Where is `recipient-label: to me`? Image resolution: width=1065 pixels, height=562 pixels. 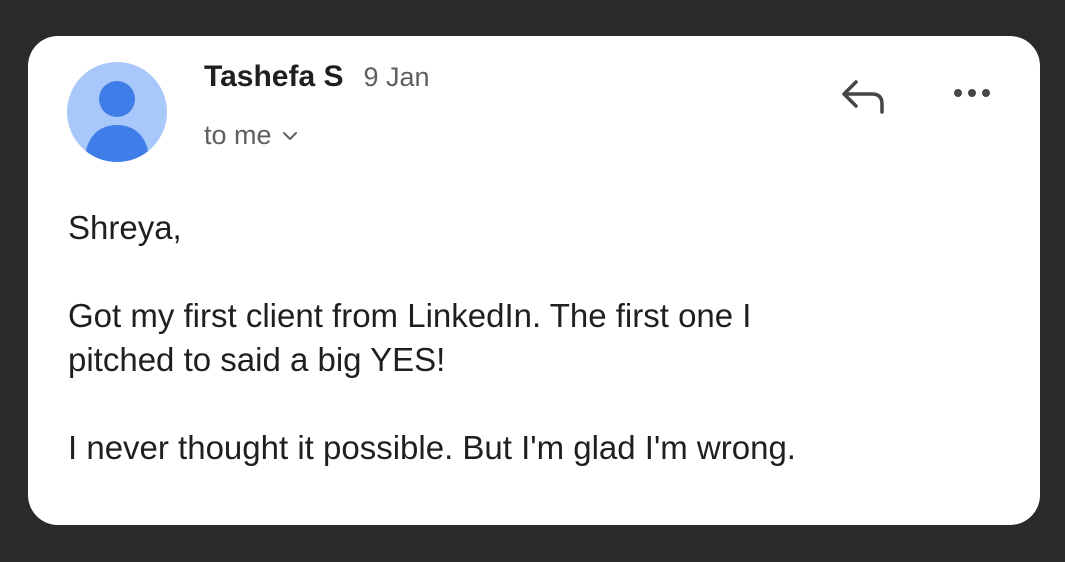
recipient-label: to me is located at coordinates (238, 135).